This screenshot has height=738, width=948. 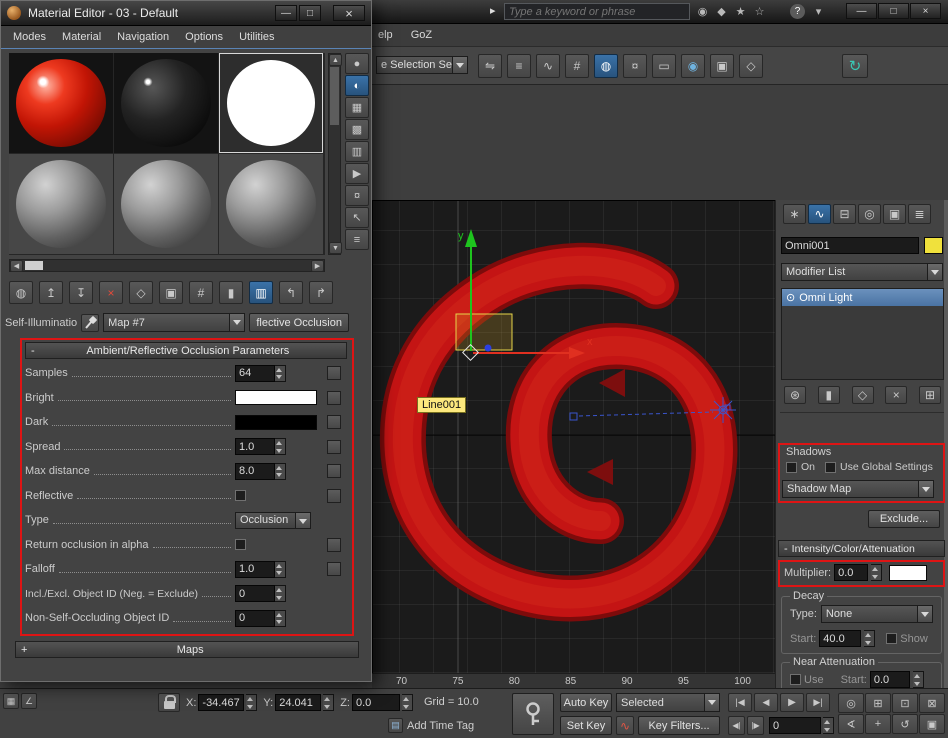 What do you see at coordinates (357, 129) in the screenshot?
I see `sample-uv-tiling-icon: ▩` at bounding box center [357, 129].